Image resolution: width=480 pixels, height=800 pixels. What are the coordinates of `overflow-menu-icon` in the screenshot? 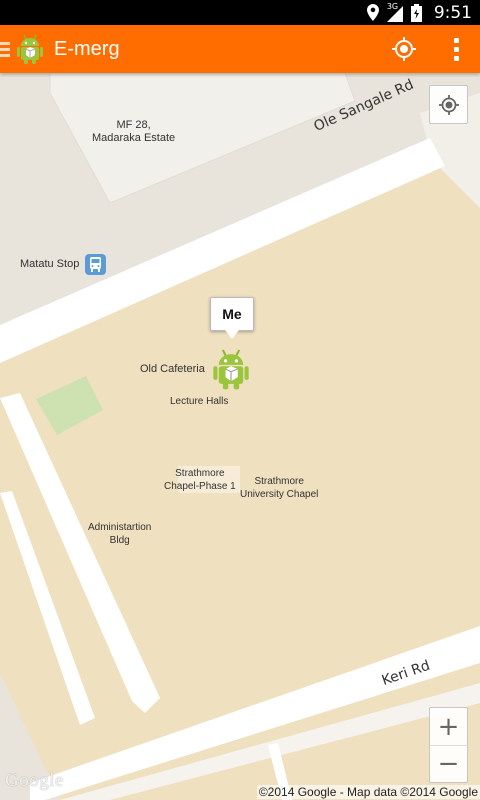 It's located at (456, 49).